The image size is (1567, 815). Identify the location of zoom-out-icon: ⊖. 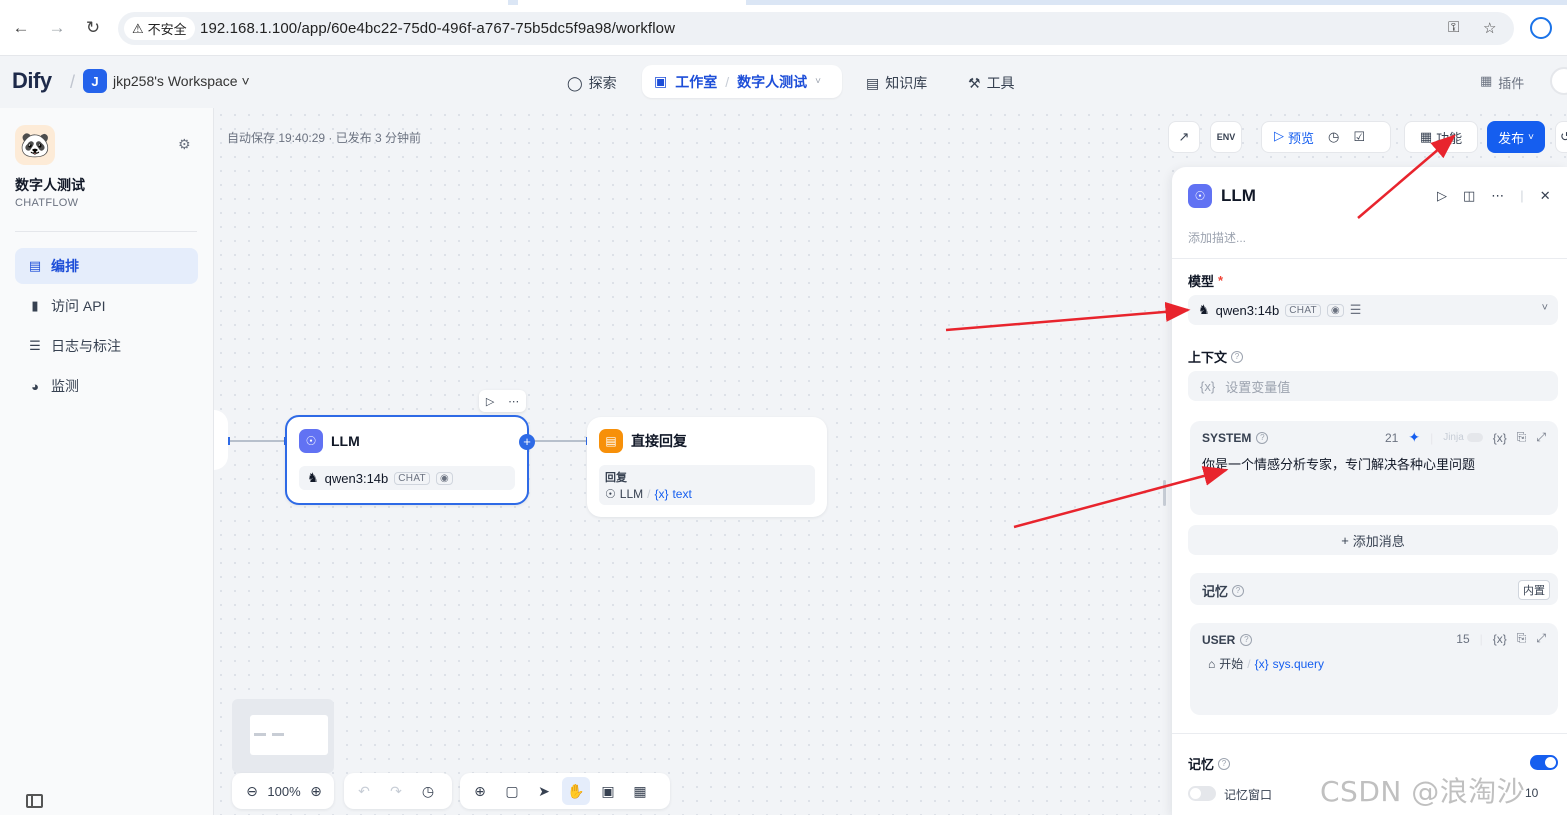
(252, 791).